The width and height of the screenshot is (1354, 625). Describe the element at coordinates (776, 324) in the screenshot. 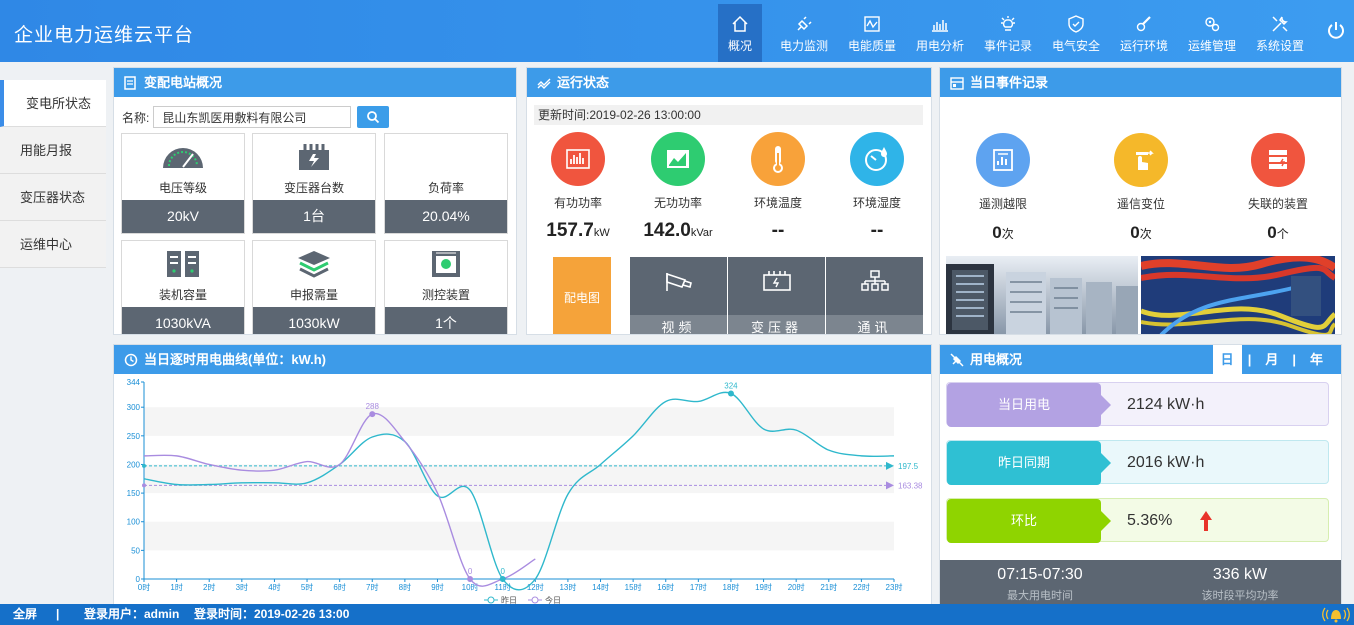

I see `shortcut-label: 变压器` at that location.